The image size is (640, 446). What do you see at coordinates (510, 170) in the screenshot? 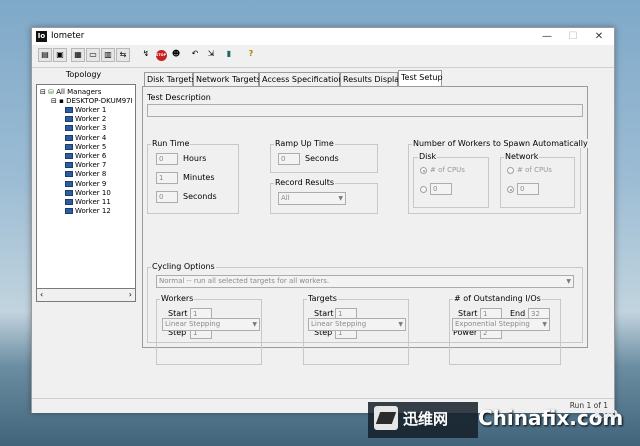
I see `network-cpus-radio` at bounding box center [510, 170].